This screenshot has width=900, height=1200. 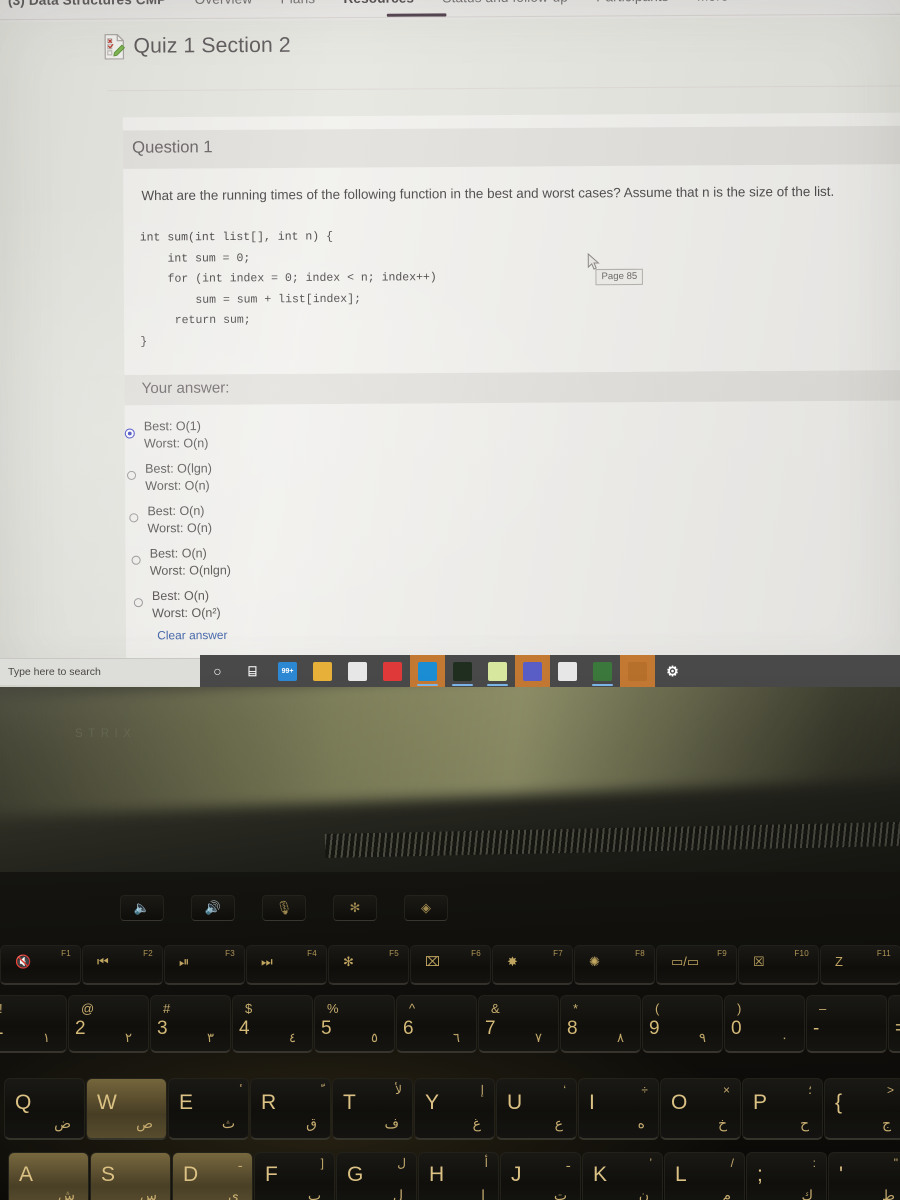 I want to click on f8-brightness-up-key: ✺ F8, so click(x=614, y=965).